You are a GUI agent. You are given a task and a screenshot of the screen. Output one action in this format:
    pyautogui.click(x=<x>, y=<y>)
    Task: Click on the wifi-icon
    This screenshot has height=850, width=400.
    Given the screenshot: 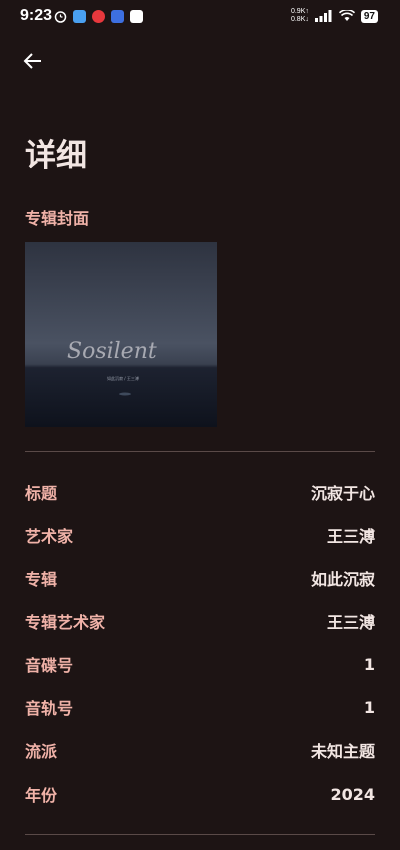 What is the action you would take?
    pyautogui.click(x=346, y=15)
    